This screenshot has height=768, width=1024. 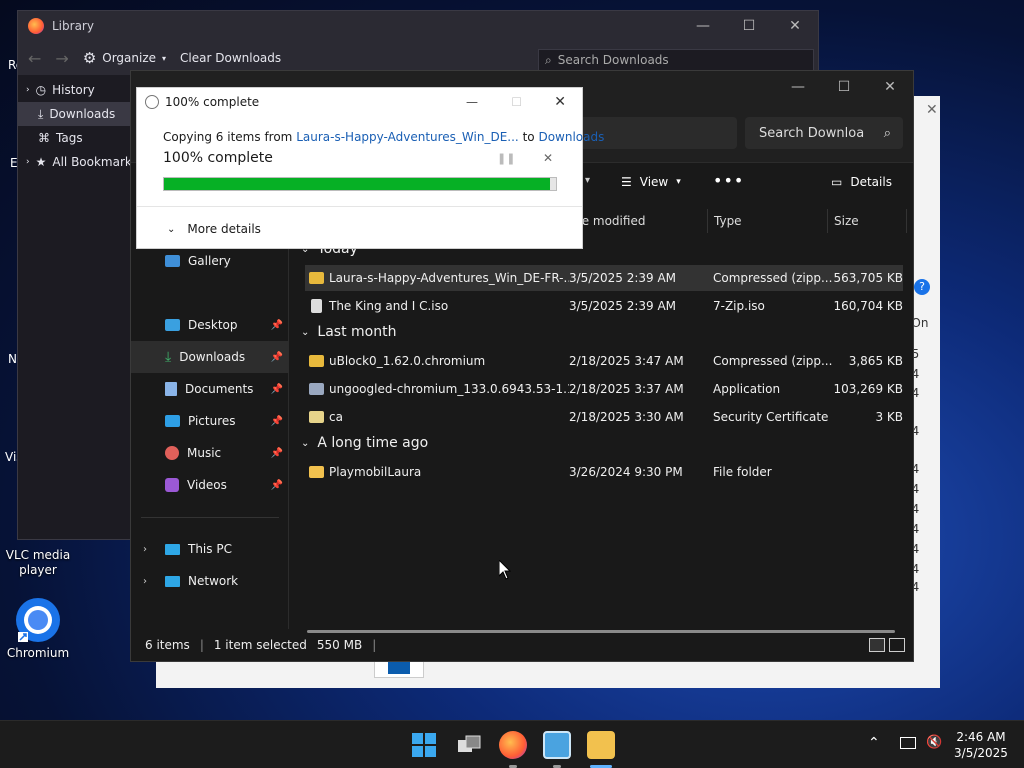 What do you see at coordinates (210, 261) in the screenshot?
I see `nav-item-gallery: Gallery` at bounding box center [210, 261].